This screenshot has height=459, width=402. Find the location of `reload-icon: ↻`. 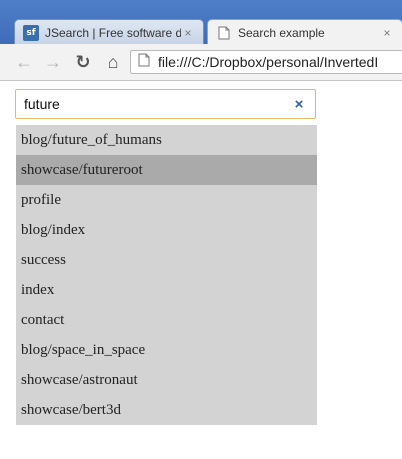

reload-icon: ↻ is located at coordinates (83, 62).